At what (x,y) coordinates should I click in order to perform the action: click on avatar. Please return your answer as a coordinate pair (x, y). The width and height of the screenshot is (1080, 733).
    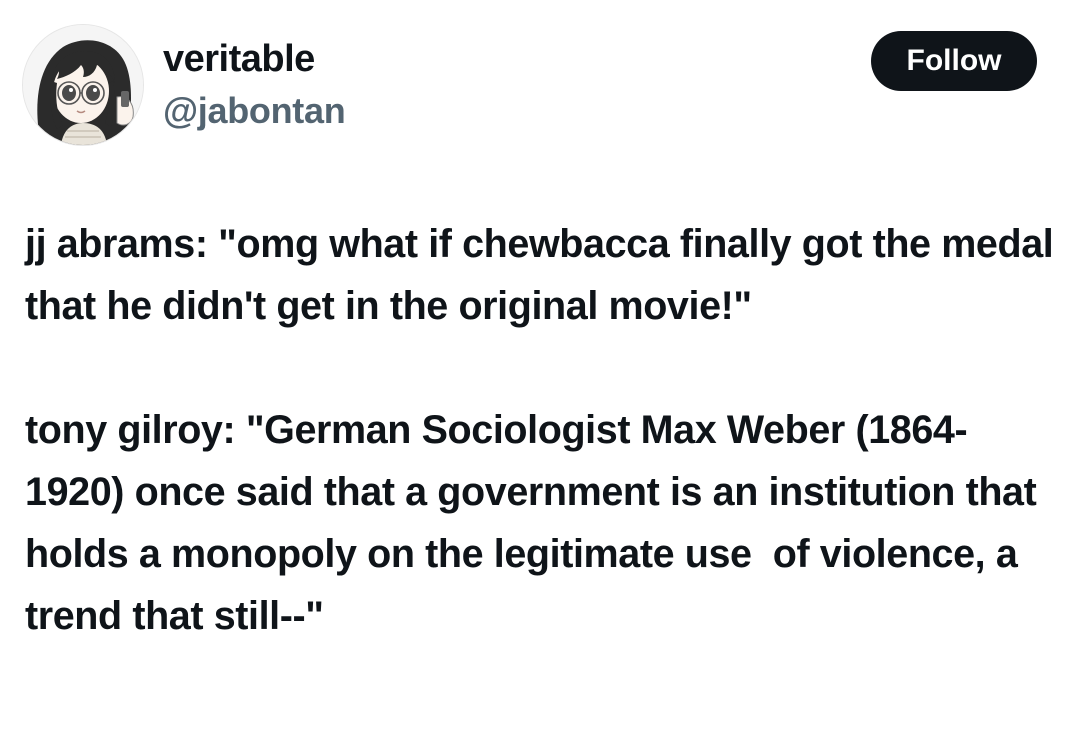
    Looking at the image, I should click on (83, 85).